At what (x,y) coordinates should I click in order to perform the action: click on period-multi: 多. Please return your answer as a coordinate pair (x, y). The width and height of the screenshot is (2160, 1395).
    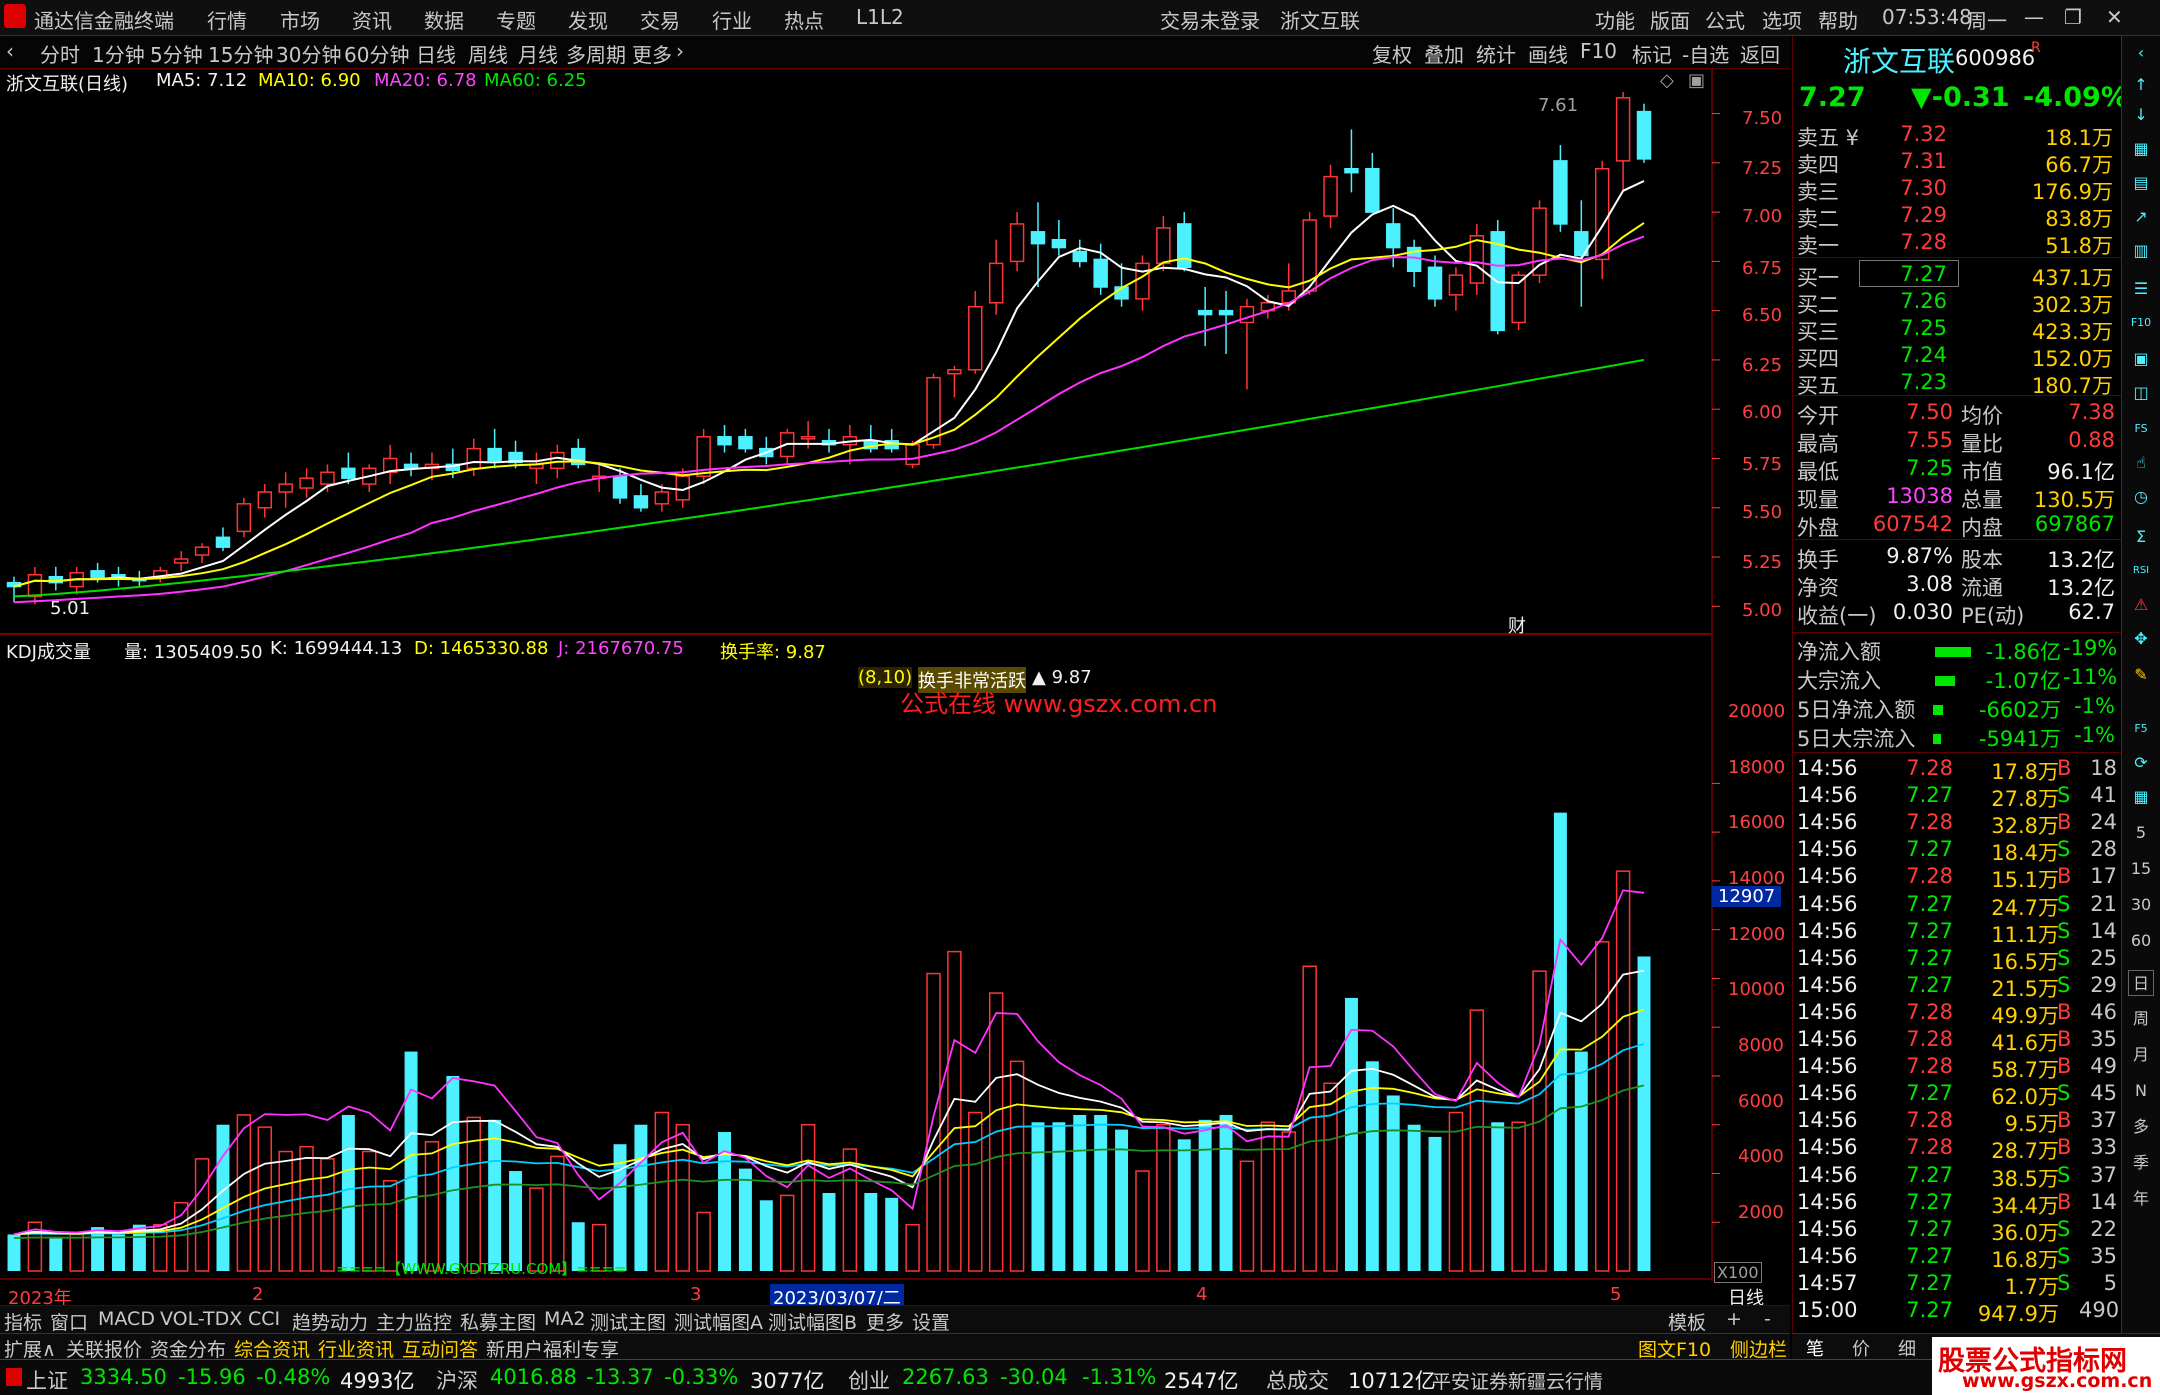
    Looking at the image, I should click on (2141, 1127).